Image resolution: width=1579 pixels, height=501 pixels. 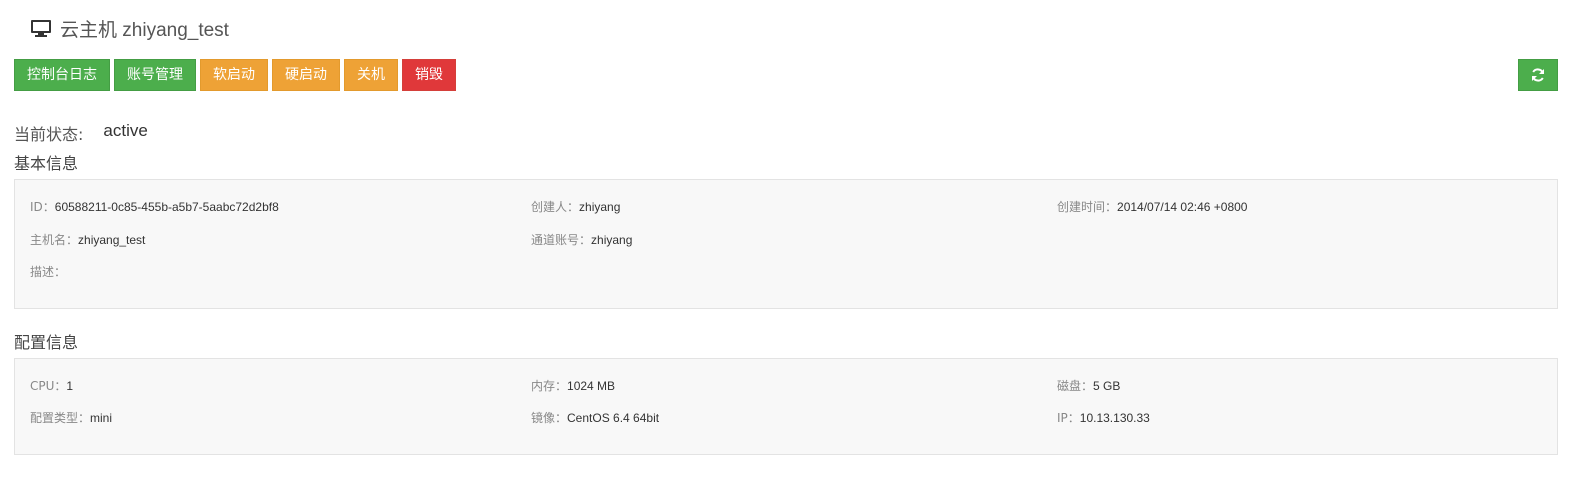 I want to click on page-header: 云主机 zhiyang_test, so click(x=129, y=28).